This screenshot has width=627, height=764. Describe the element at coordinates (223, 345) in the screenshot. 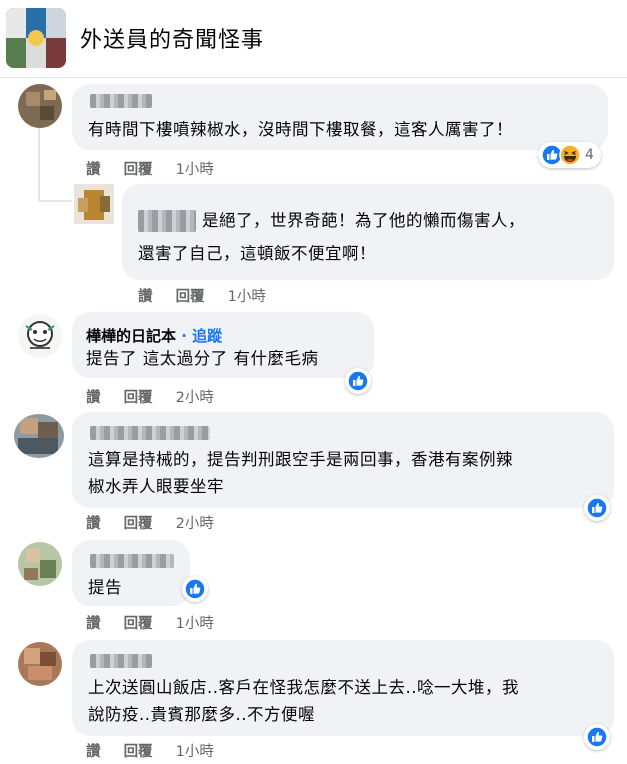

I see `comment-bubble: 樺樺的日記本 · 追蹤 提告了 這太過分了 有什麼毛病` at that location.